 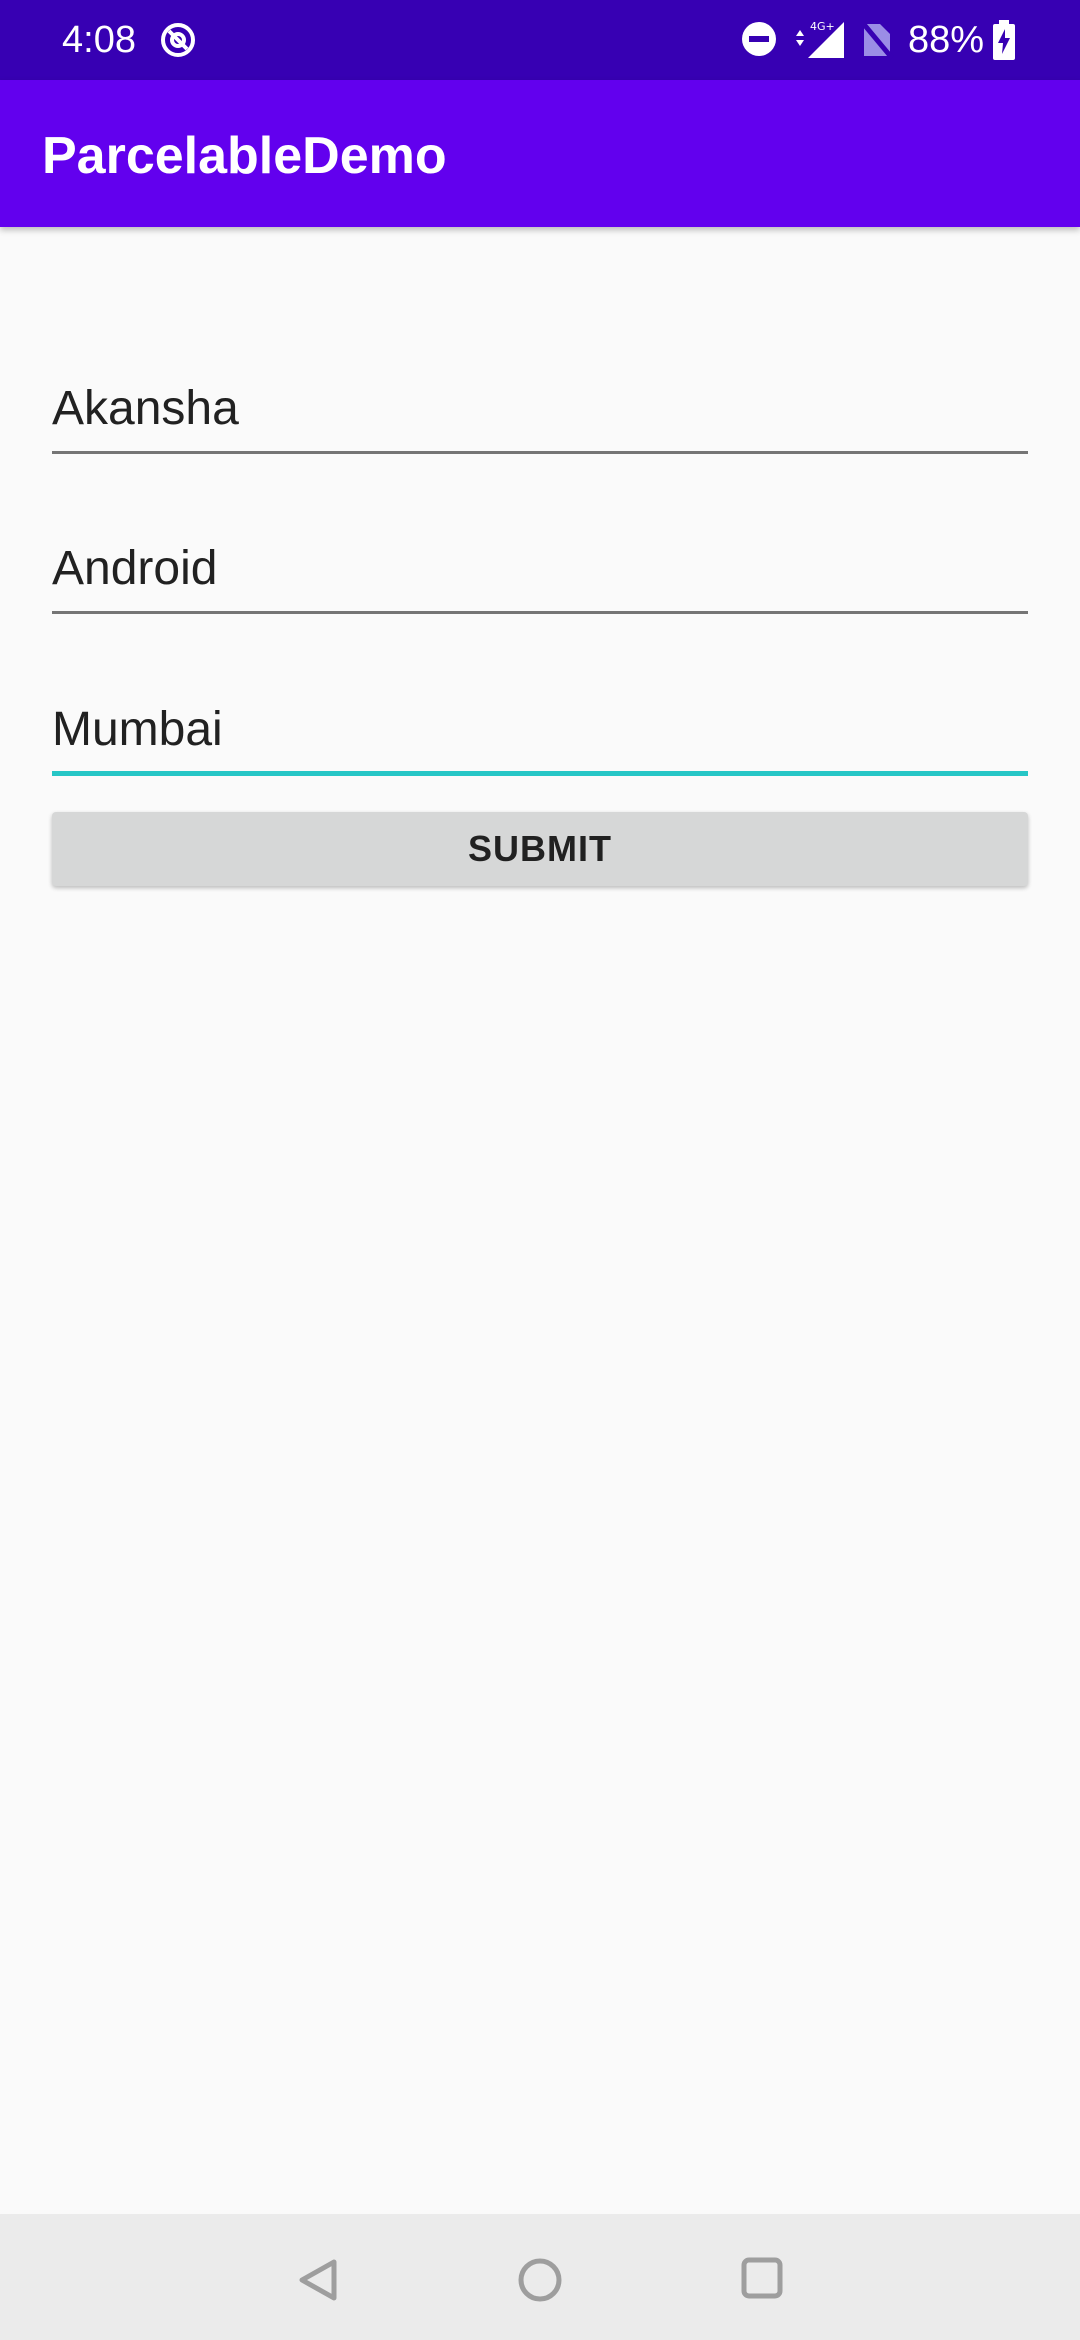 What do you see at coordinates (540, 2280) in the screenshot?
I see `home-icon` at bounding box center [540, 2280].